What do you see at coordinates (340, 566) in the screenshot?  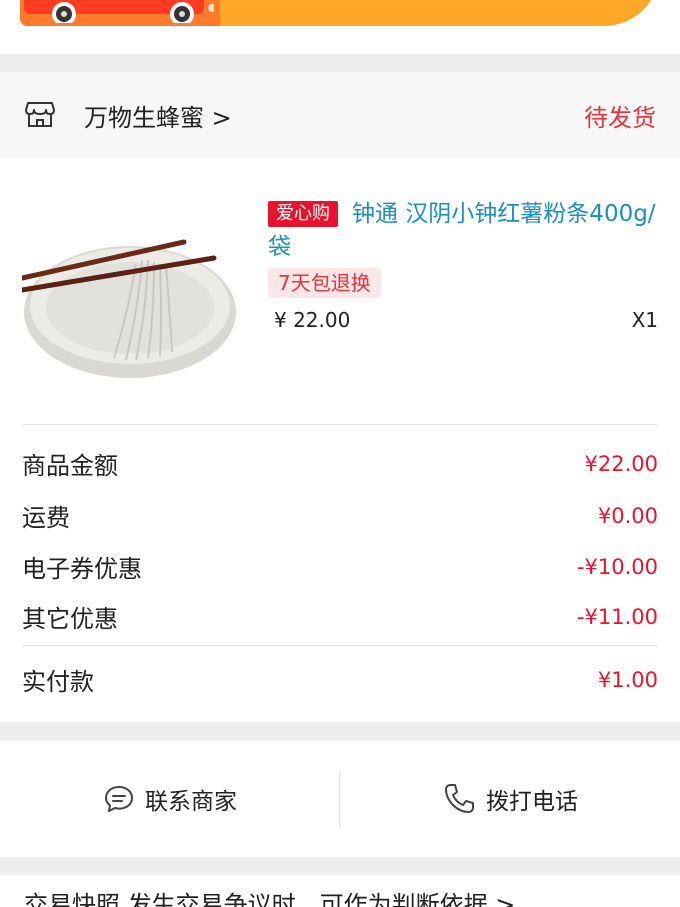 I see `summary-row-coupon: 电子券优惠 -¥10.00` at bounding box center [340, 566].